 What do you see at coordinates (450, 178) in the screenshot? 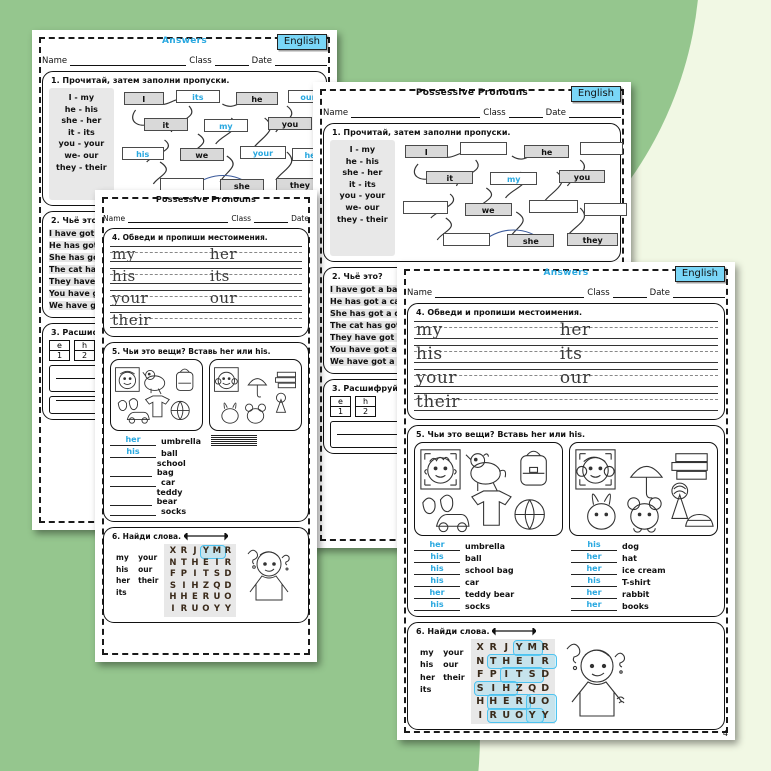
I see `maze-tag: it` at bounding box center [450, 178].